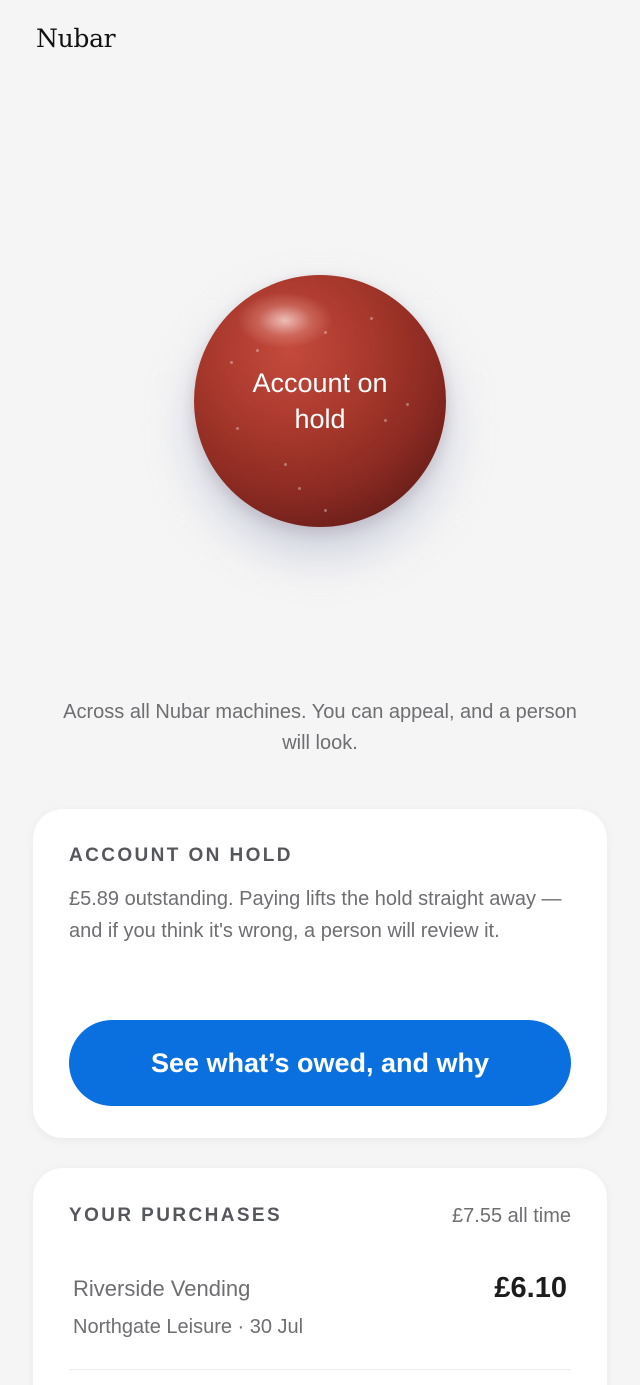  I want to click on status-orb: Account on hold, so click(320, 401).